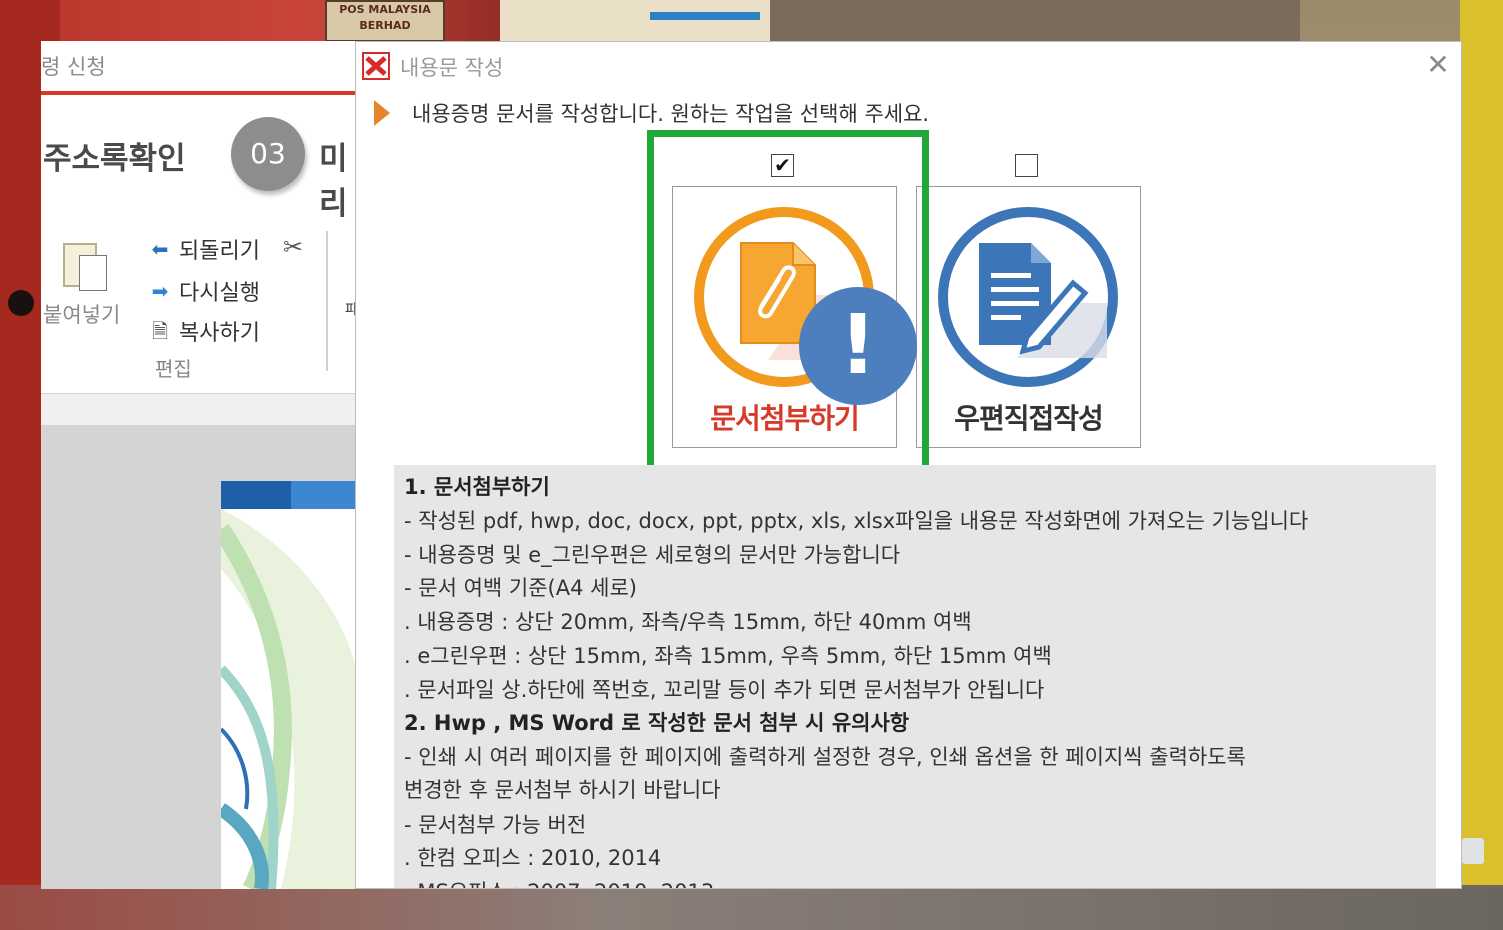  What do you see at coordinates (219, 293) in the screenshot?
I see `redo-label: 다시실행` at bounding box center [219, 293].